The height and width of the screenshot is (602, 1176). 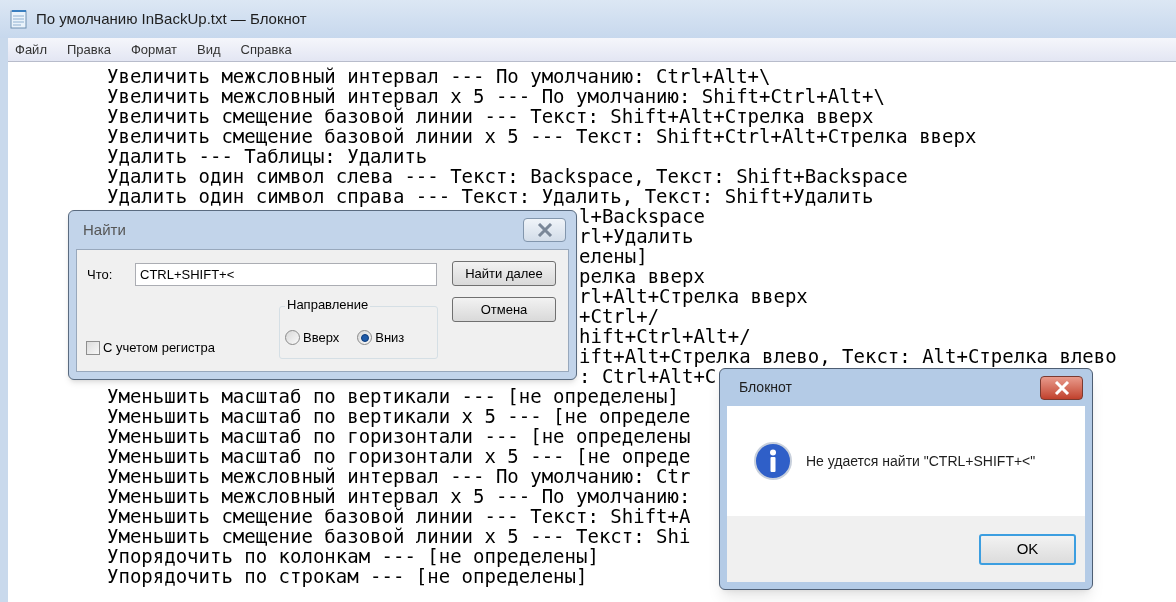 What do you see at coordinates (88, 49) in the screenshot?
I see `menu-item: Правка` at bounding box center [88, 49].